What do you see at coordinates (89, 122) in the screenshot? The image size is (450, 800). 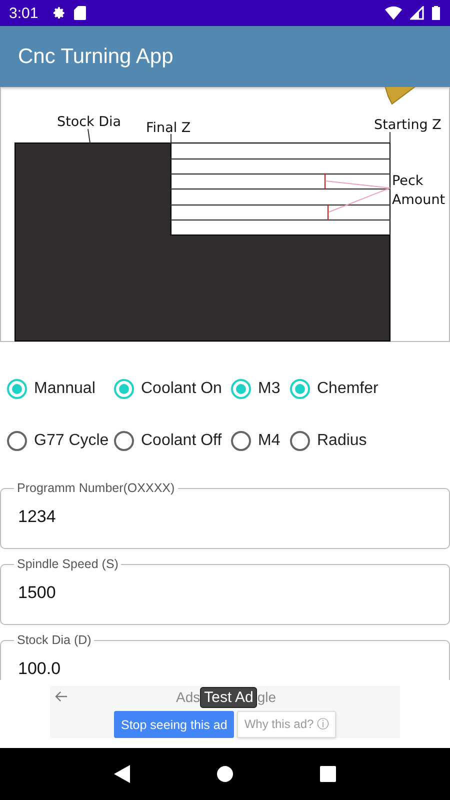 I see `diagram-label: Stock Dia` at bounding box center [89, 122].